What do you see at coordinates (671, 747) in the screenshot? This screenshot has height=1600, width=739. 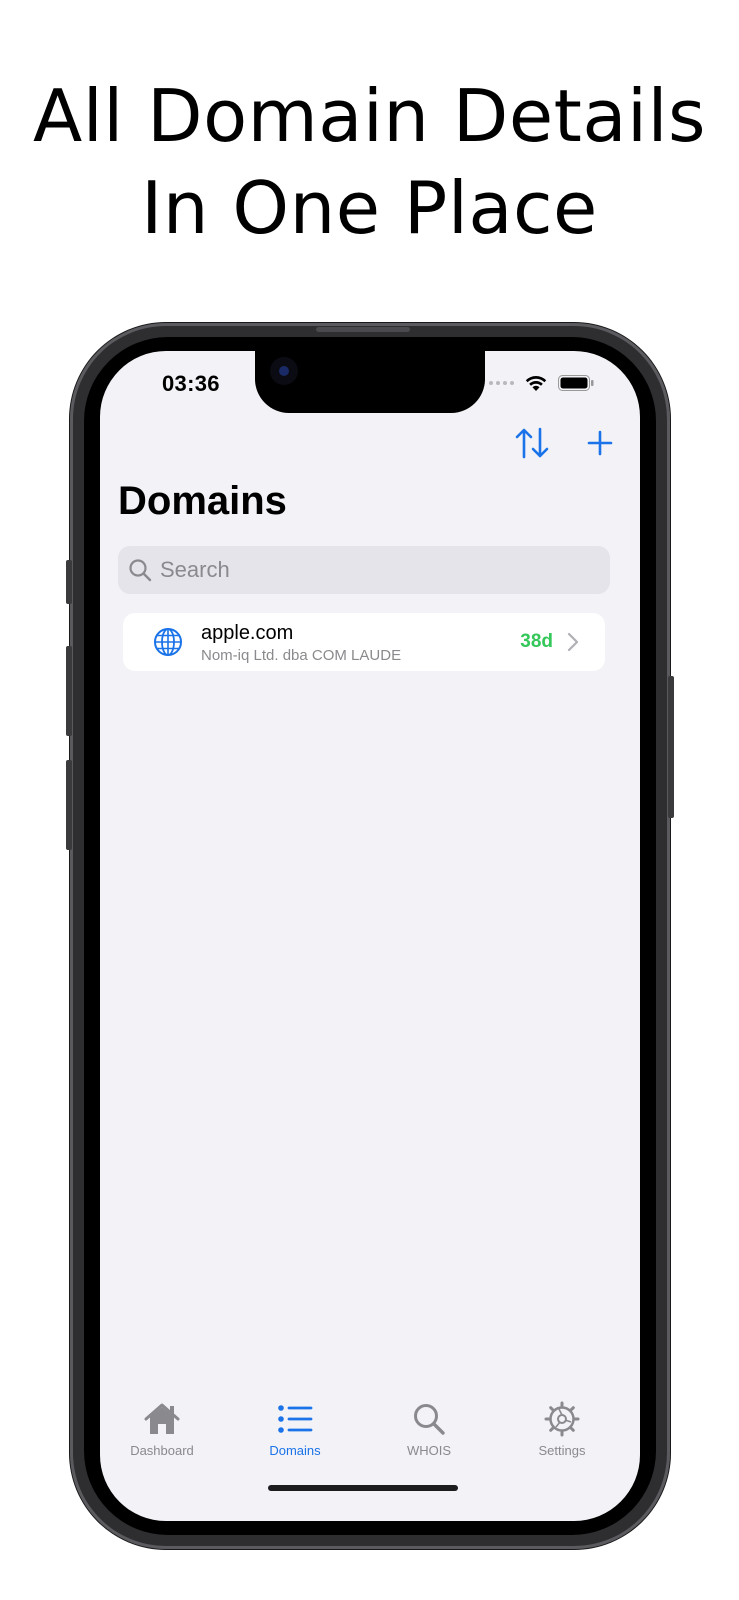 I see `phone-power-button` at bounding box center [671, 747].